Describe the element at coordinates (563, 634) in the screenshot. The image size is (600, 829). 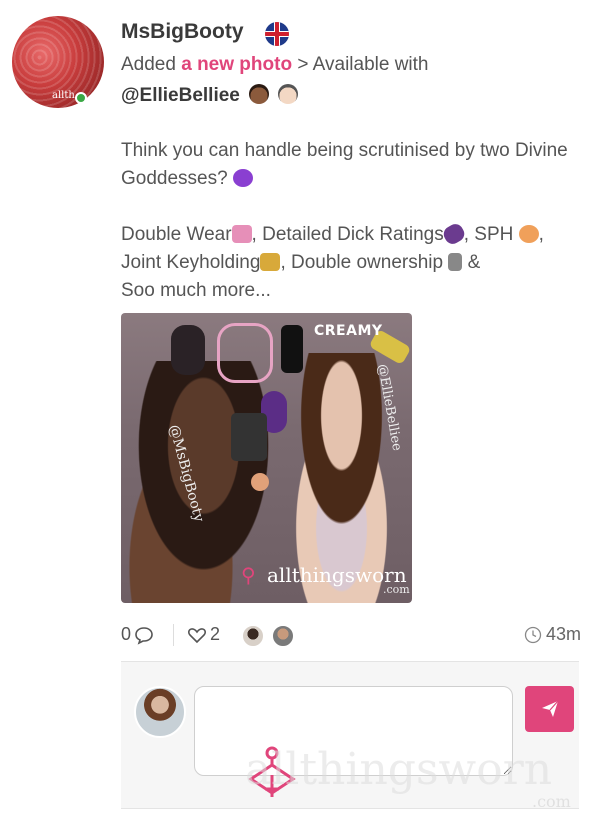
I see `time-ago: 43m` at that location.